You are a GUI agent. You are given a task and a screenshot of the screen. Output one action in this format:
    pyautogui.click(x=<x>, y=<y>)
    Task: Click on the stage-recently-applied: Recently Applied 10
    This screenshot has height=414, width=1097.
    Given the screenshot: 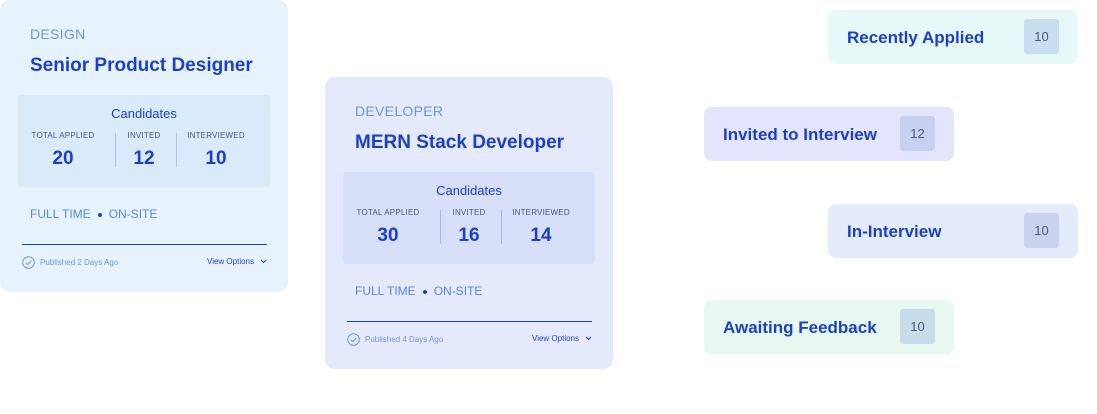 What is the action you would take?
    pyautogui.click(x=953, y=37)
    